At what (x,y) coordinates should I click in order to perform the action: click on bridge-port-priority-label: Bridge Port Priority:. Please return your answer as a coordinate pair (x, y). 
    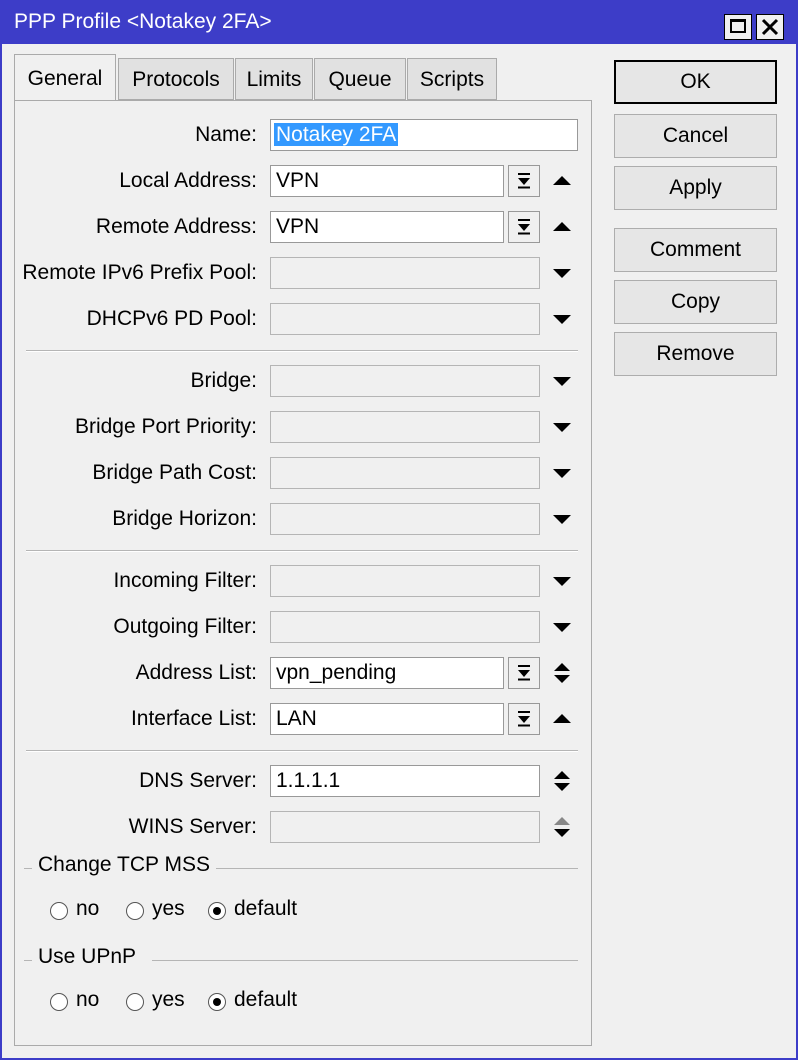
    Looking at the image, I should click on (165, 426).